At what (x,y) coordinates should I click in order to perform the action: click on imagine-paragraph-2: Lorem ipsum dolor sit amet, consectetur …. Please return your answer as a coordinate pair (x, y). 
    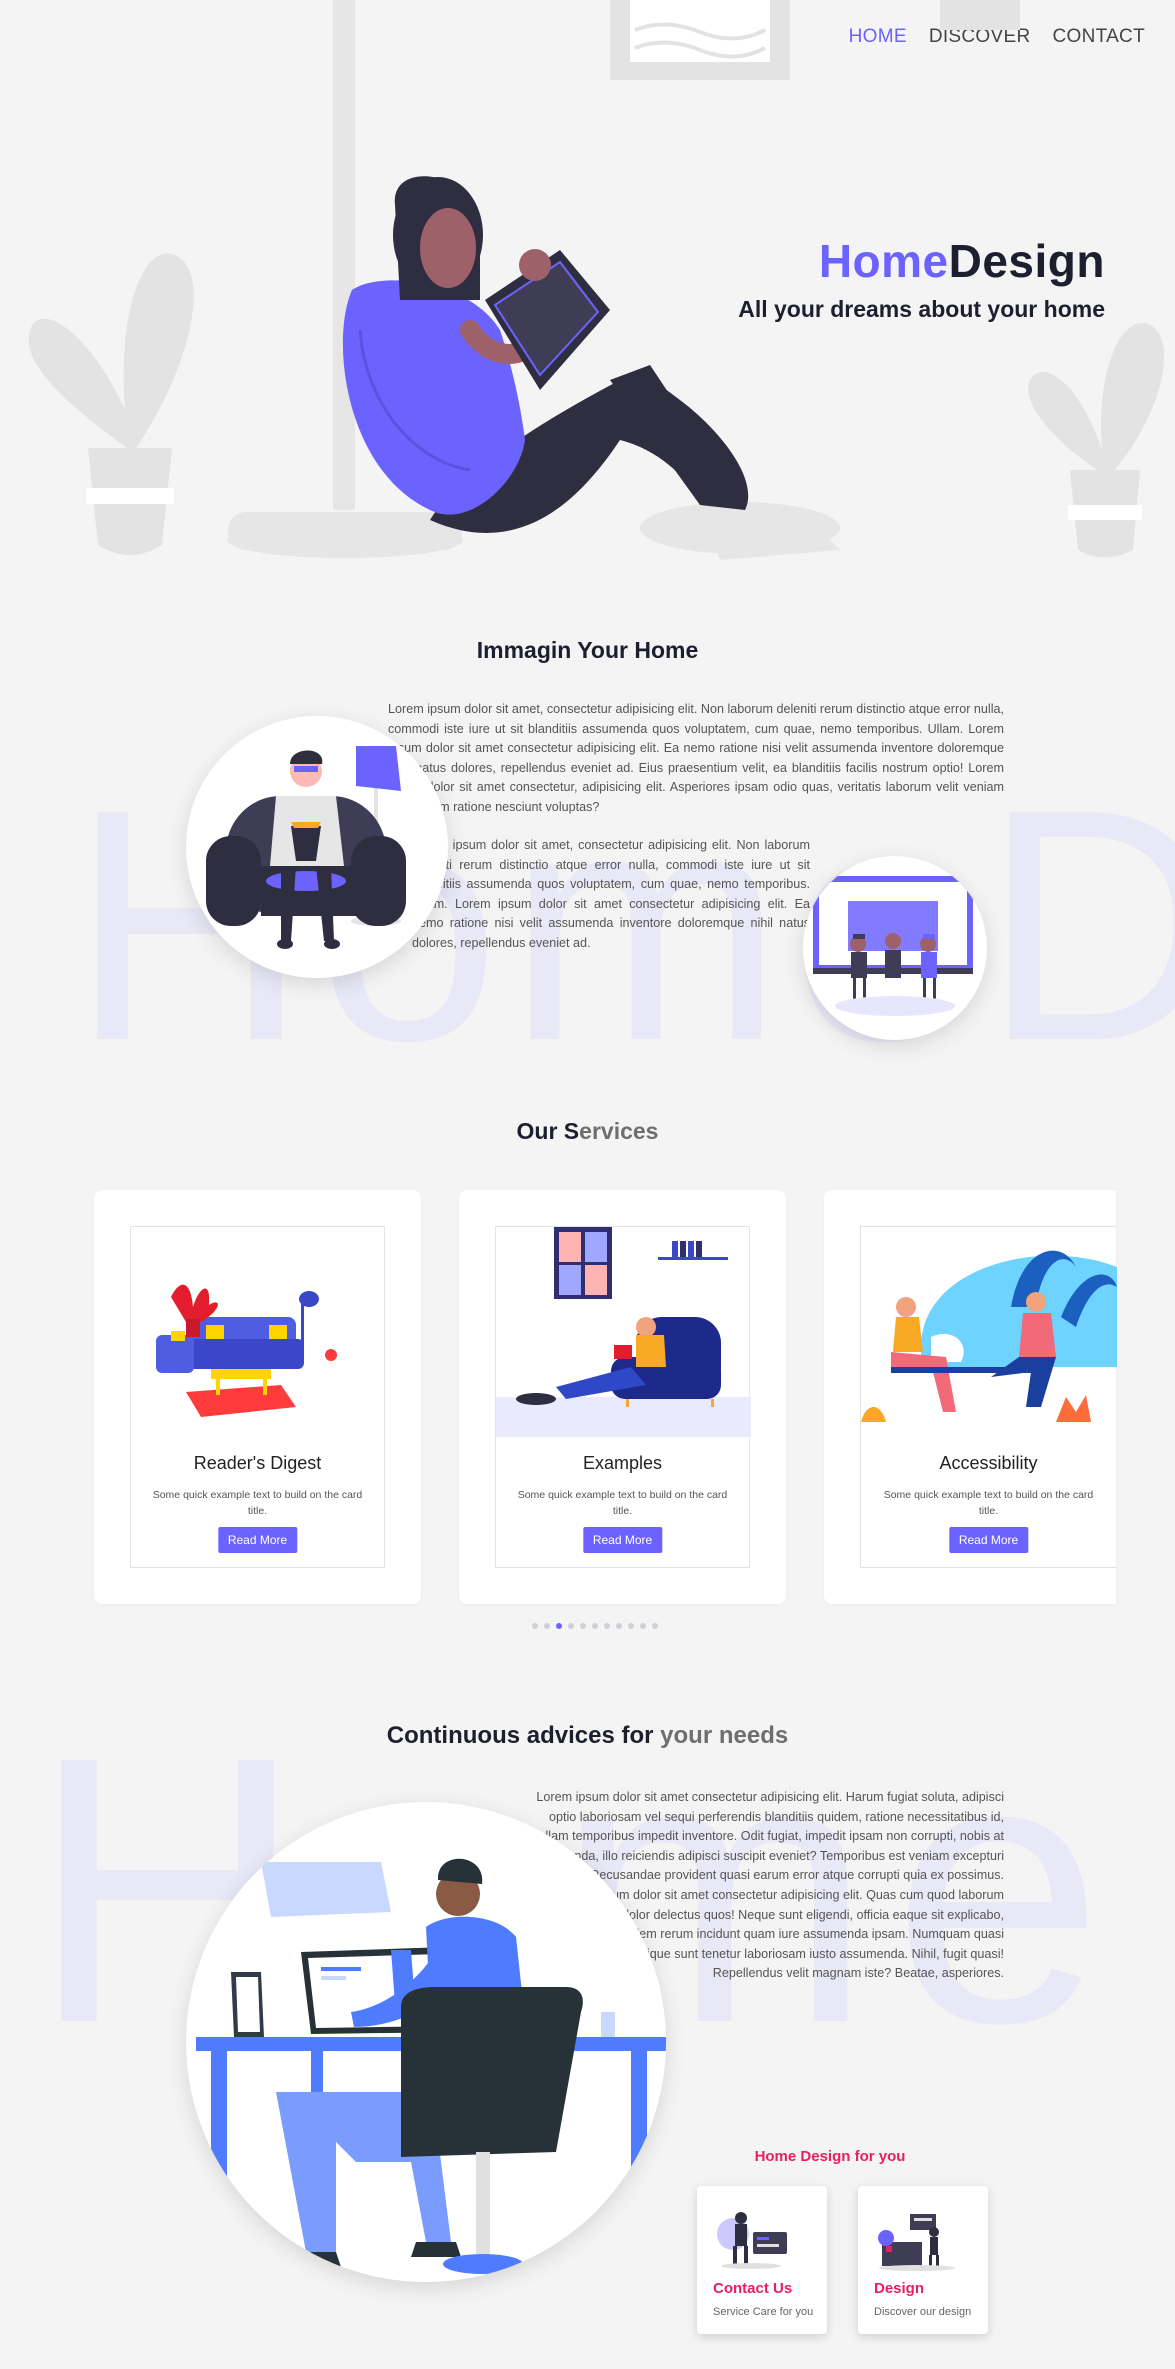
    Looking at the image, I should click on (611, 895).